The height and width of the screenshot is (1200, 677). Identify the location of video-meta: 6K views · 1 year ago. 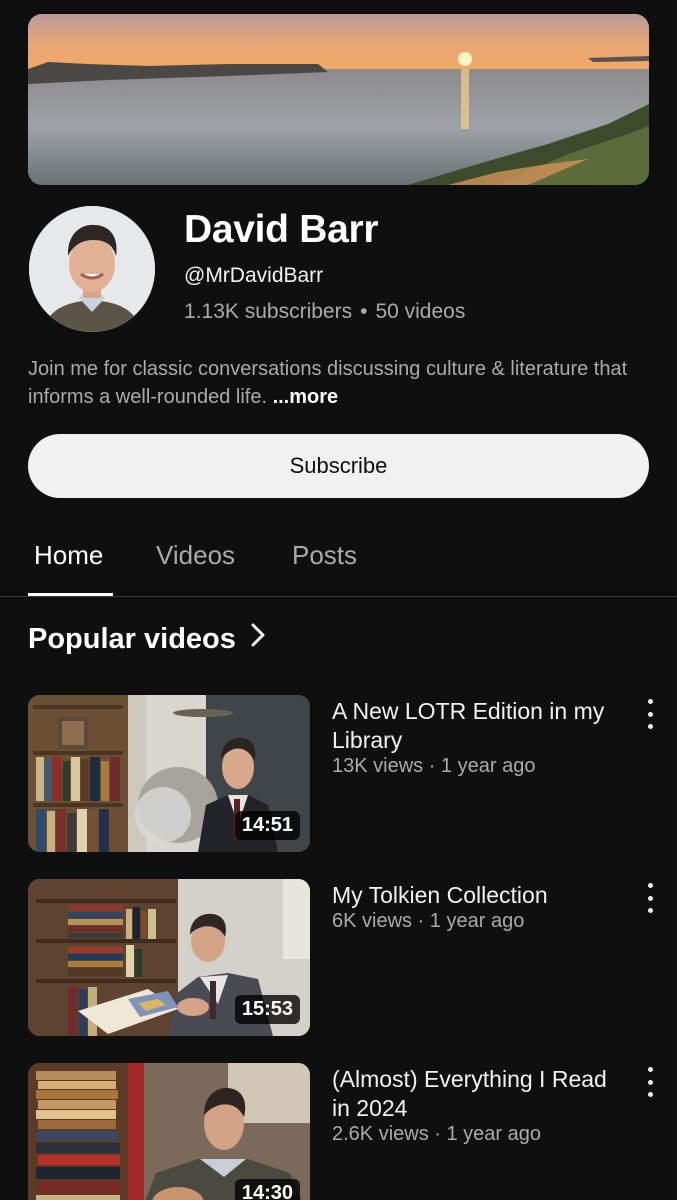
(428, 921).